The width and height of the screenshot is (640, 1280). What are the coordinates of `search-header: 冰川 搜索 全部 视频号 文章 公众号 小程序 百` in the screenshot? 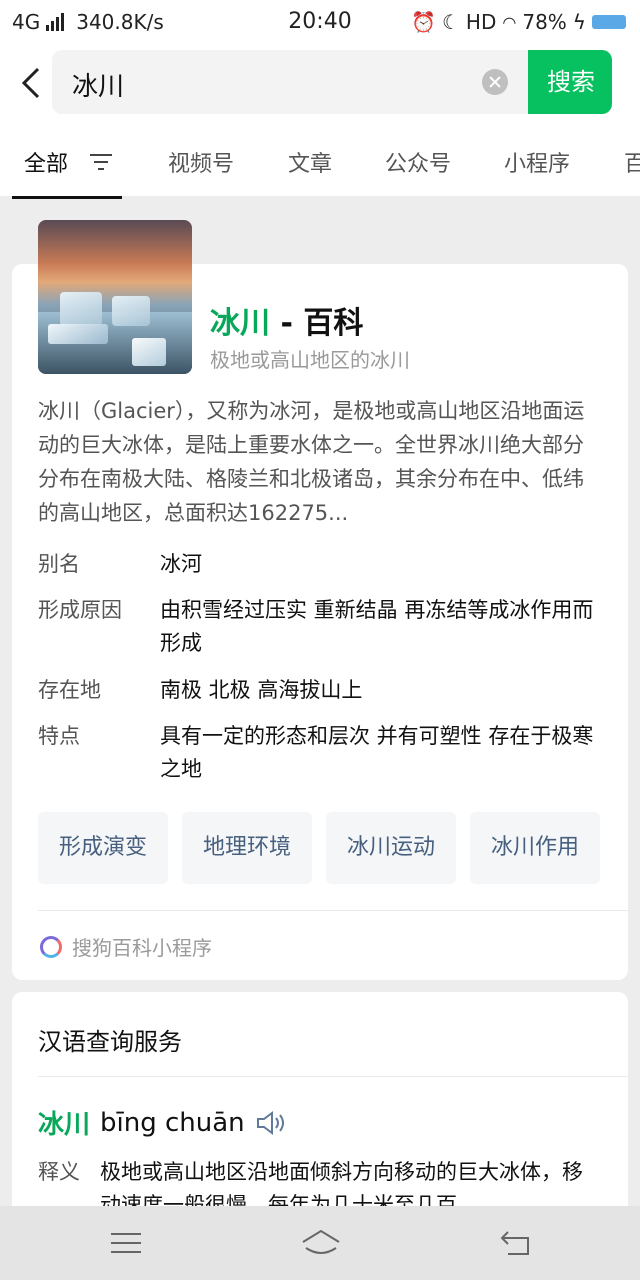 It's located at (320, 121).